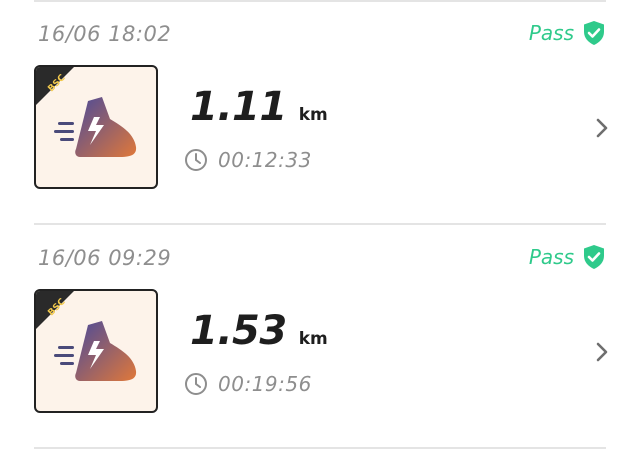 The width and height of the screenshot is (640, 455). Describe the element at coordinates (265, 384) in the screenshot. I see `duration-value: 00:19:56` at that location.